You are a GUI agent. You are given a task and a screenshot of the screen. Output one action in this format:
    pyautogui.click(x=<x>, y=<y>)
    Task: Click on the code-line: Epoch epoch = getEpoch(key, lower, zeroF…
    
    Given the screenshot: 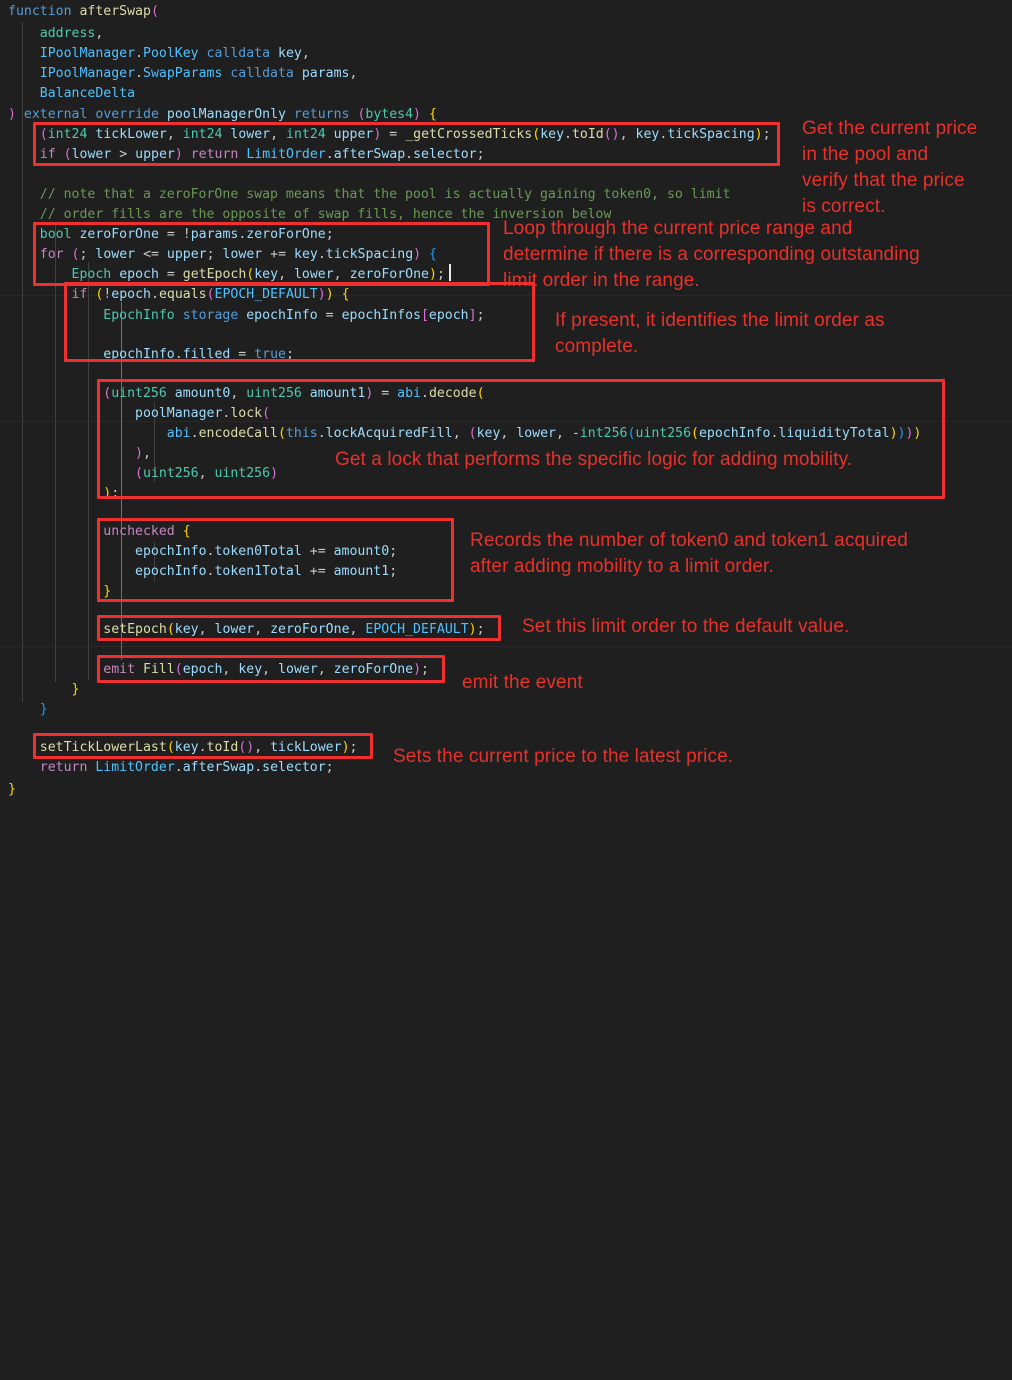 What is the action you would take?
    pyautogui.click(x=226, y=275)
    